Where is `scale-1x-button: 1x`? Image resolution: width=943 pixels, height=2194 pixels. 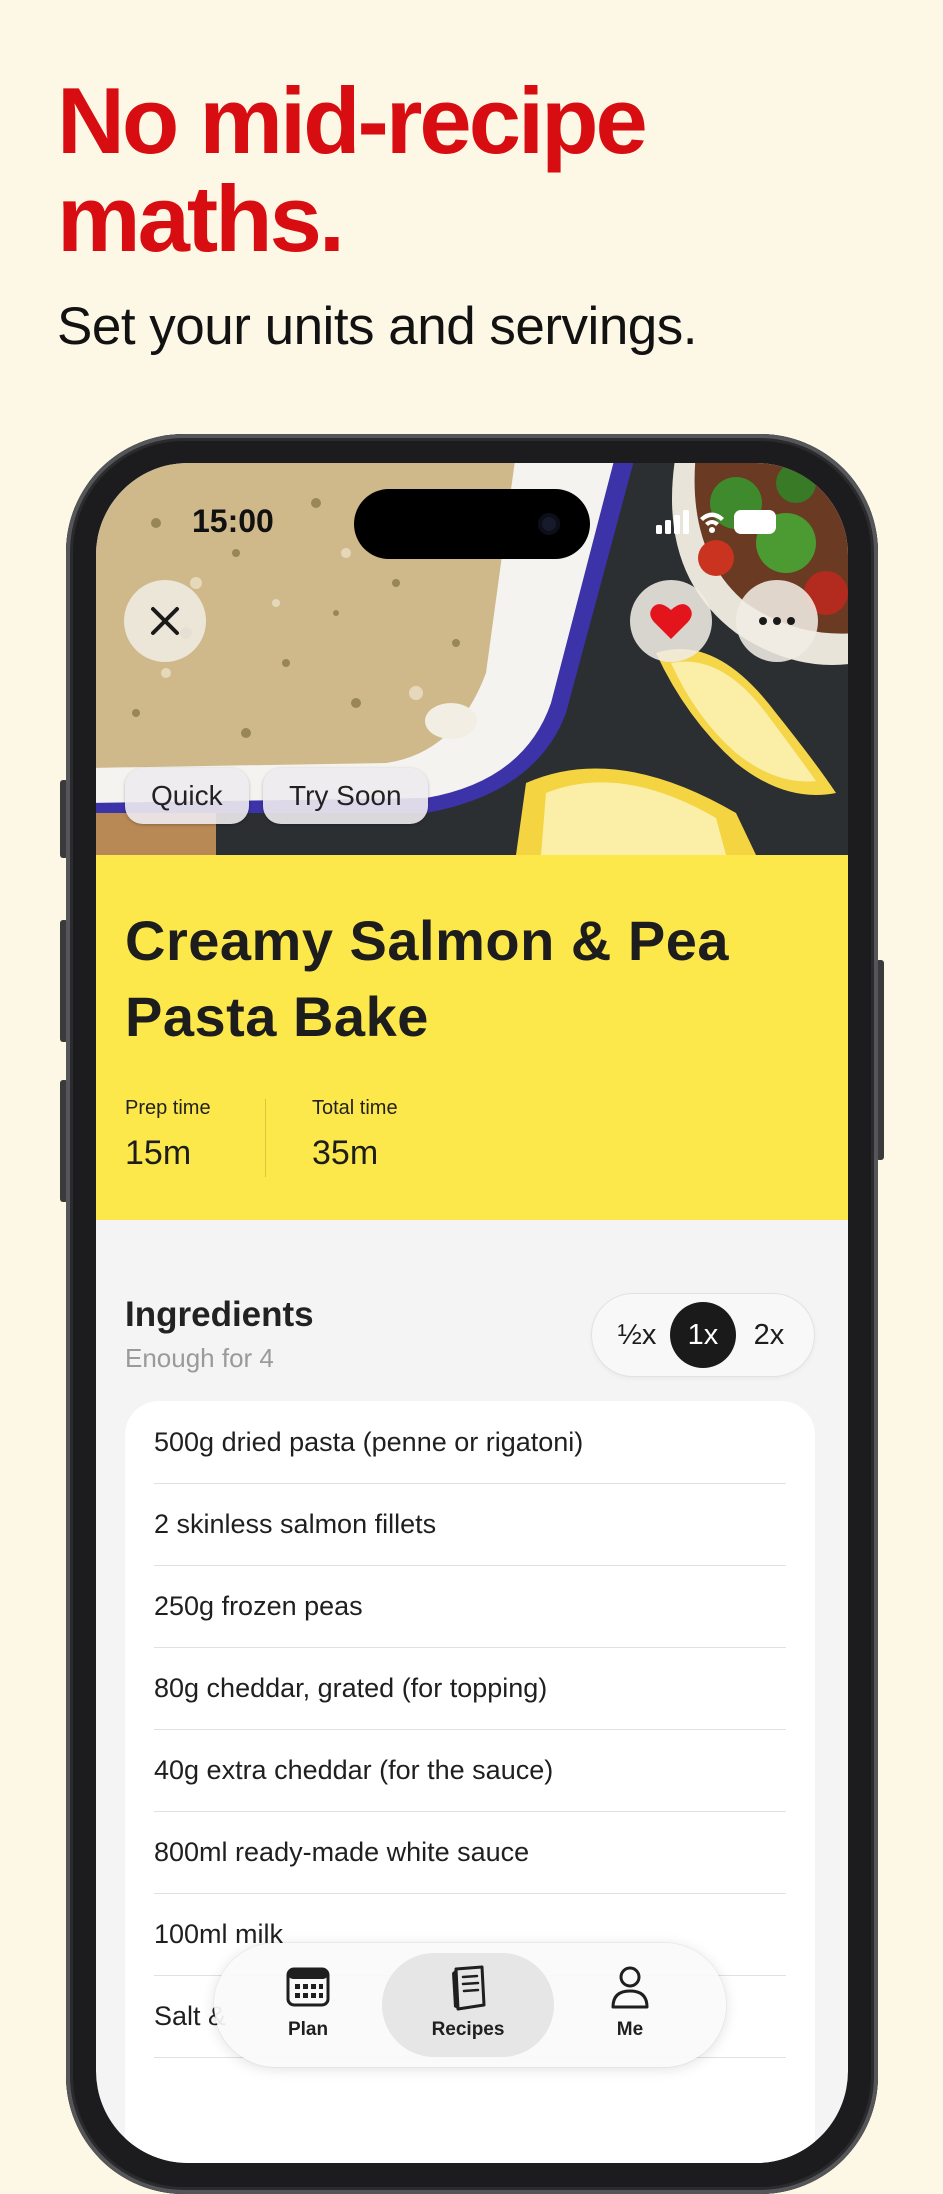 scale-1x-button: 1x is located at coordinates (703, 1335).